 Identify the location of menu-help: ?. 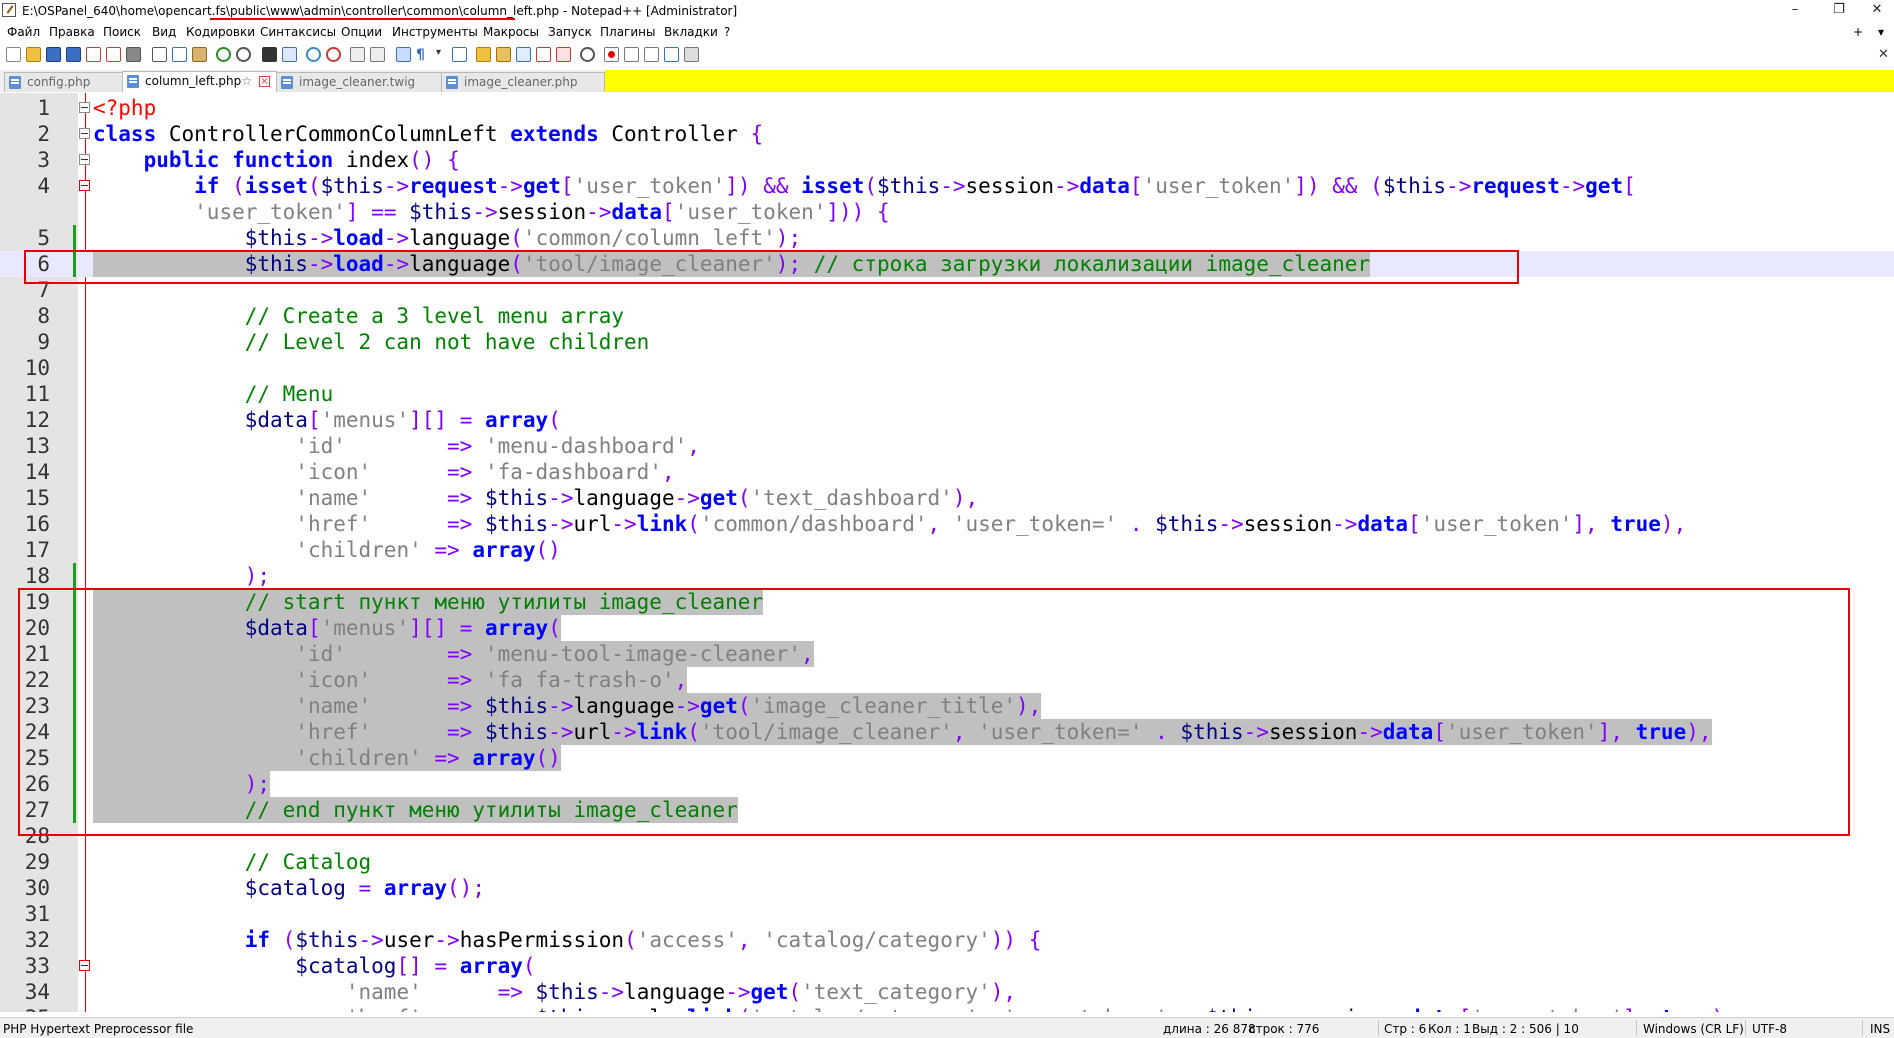
(727, 32).